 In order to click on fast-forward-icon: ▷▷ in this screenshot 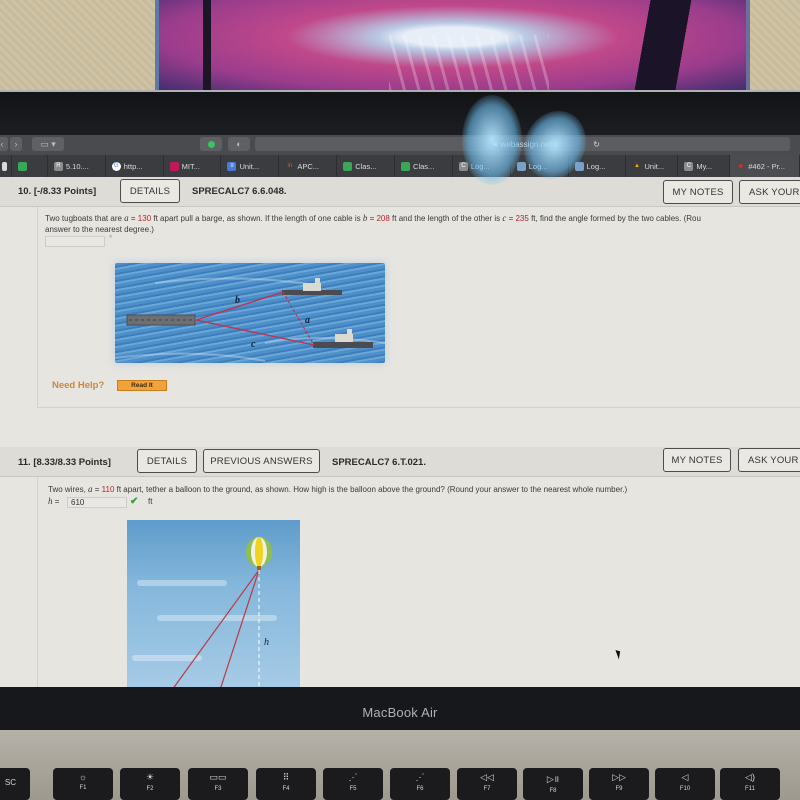, I will do `click(619, 777)`.